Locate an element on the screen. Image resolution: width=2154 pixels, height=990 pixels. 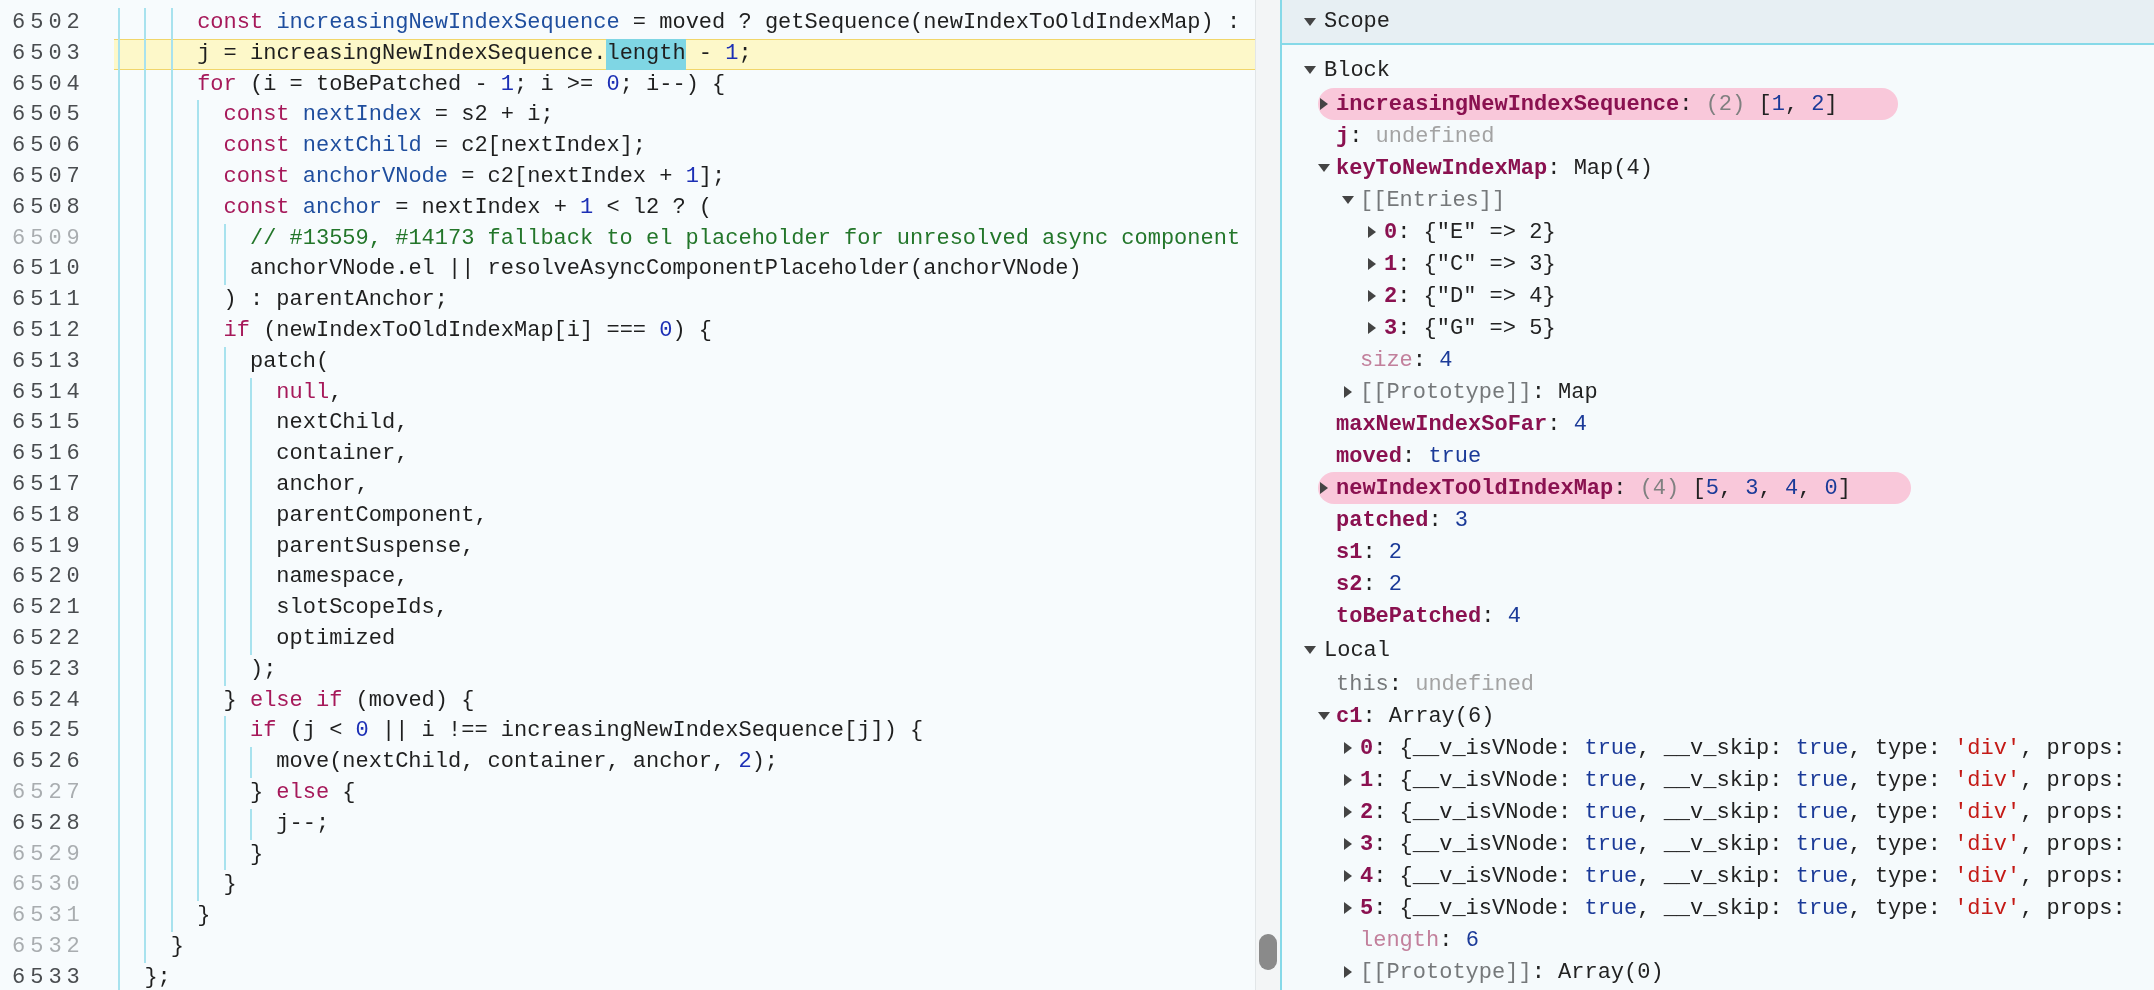
property-value: : Array(6) is located at coordinates (1428, 716).